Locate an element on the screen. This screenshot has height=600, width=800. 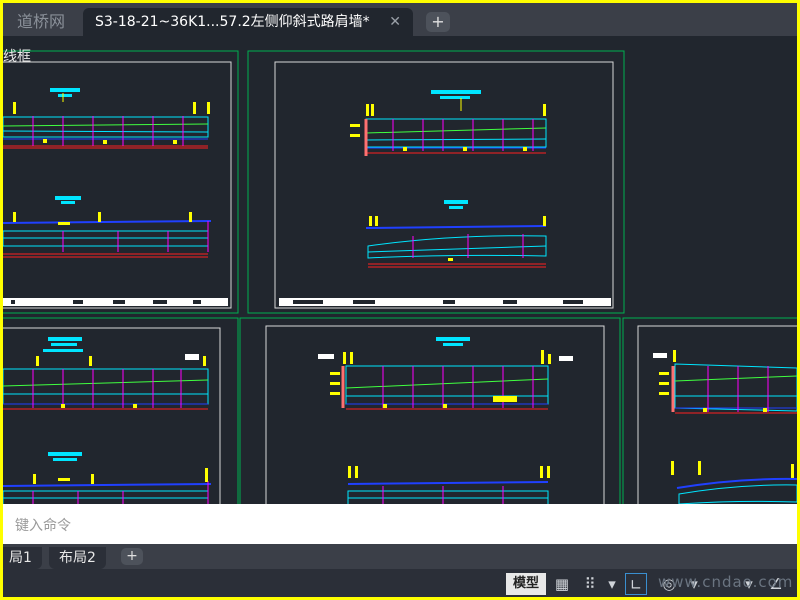
dropdown-icon: ▾ is located at coordinates (612, 584).